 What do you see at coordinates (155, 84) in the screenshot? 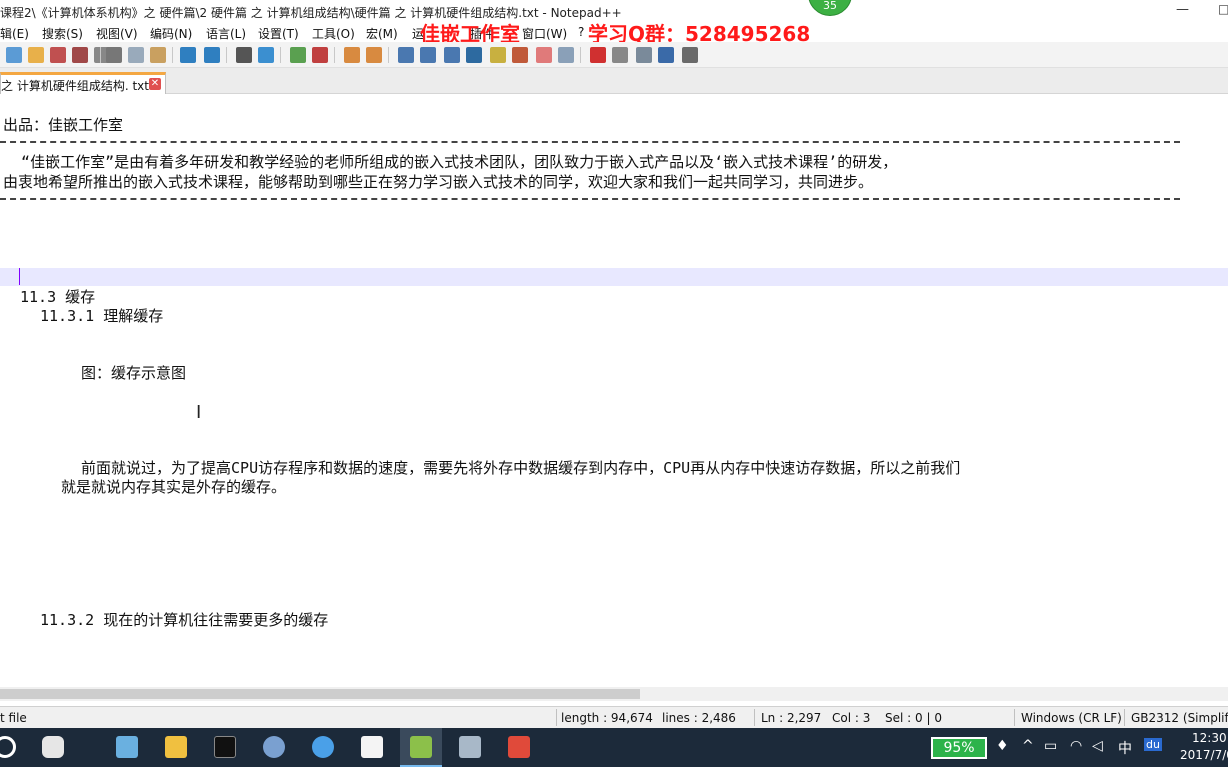
I see `tab-close-icon: ✕` at bounding box center [155, 84].